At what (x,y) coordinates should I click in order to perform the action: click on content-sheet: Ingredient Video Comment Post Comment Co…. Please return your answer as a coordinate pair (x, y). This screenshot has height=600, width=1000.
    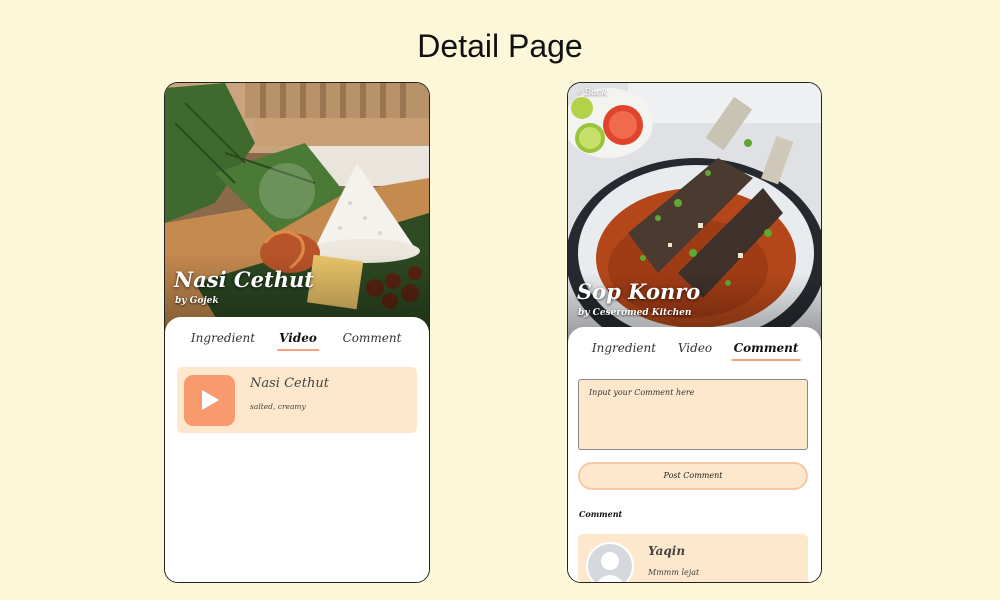
    Looking at the image, I should click on (694, 454).